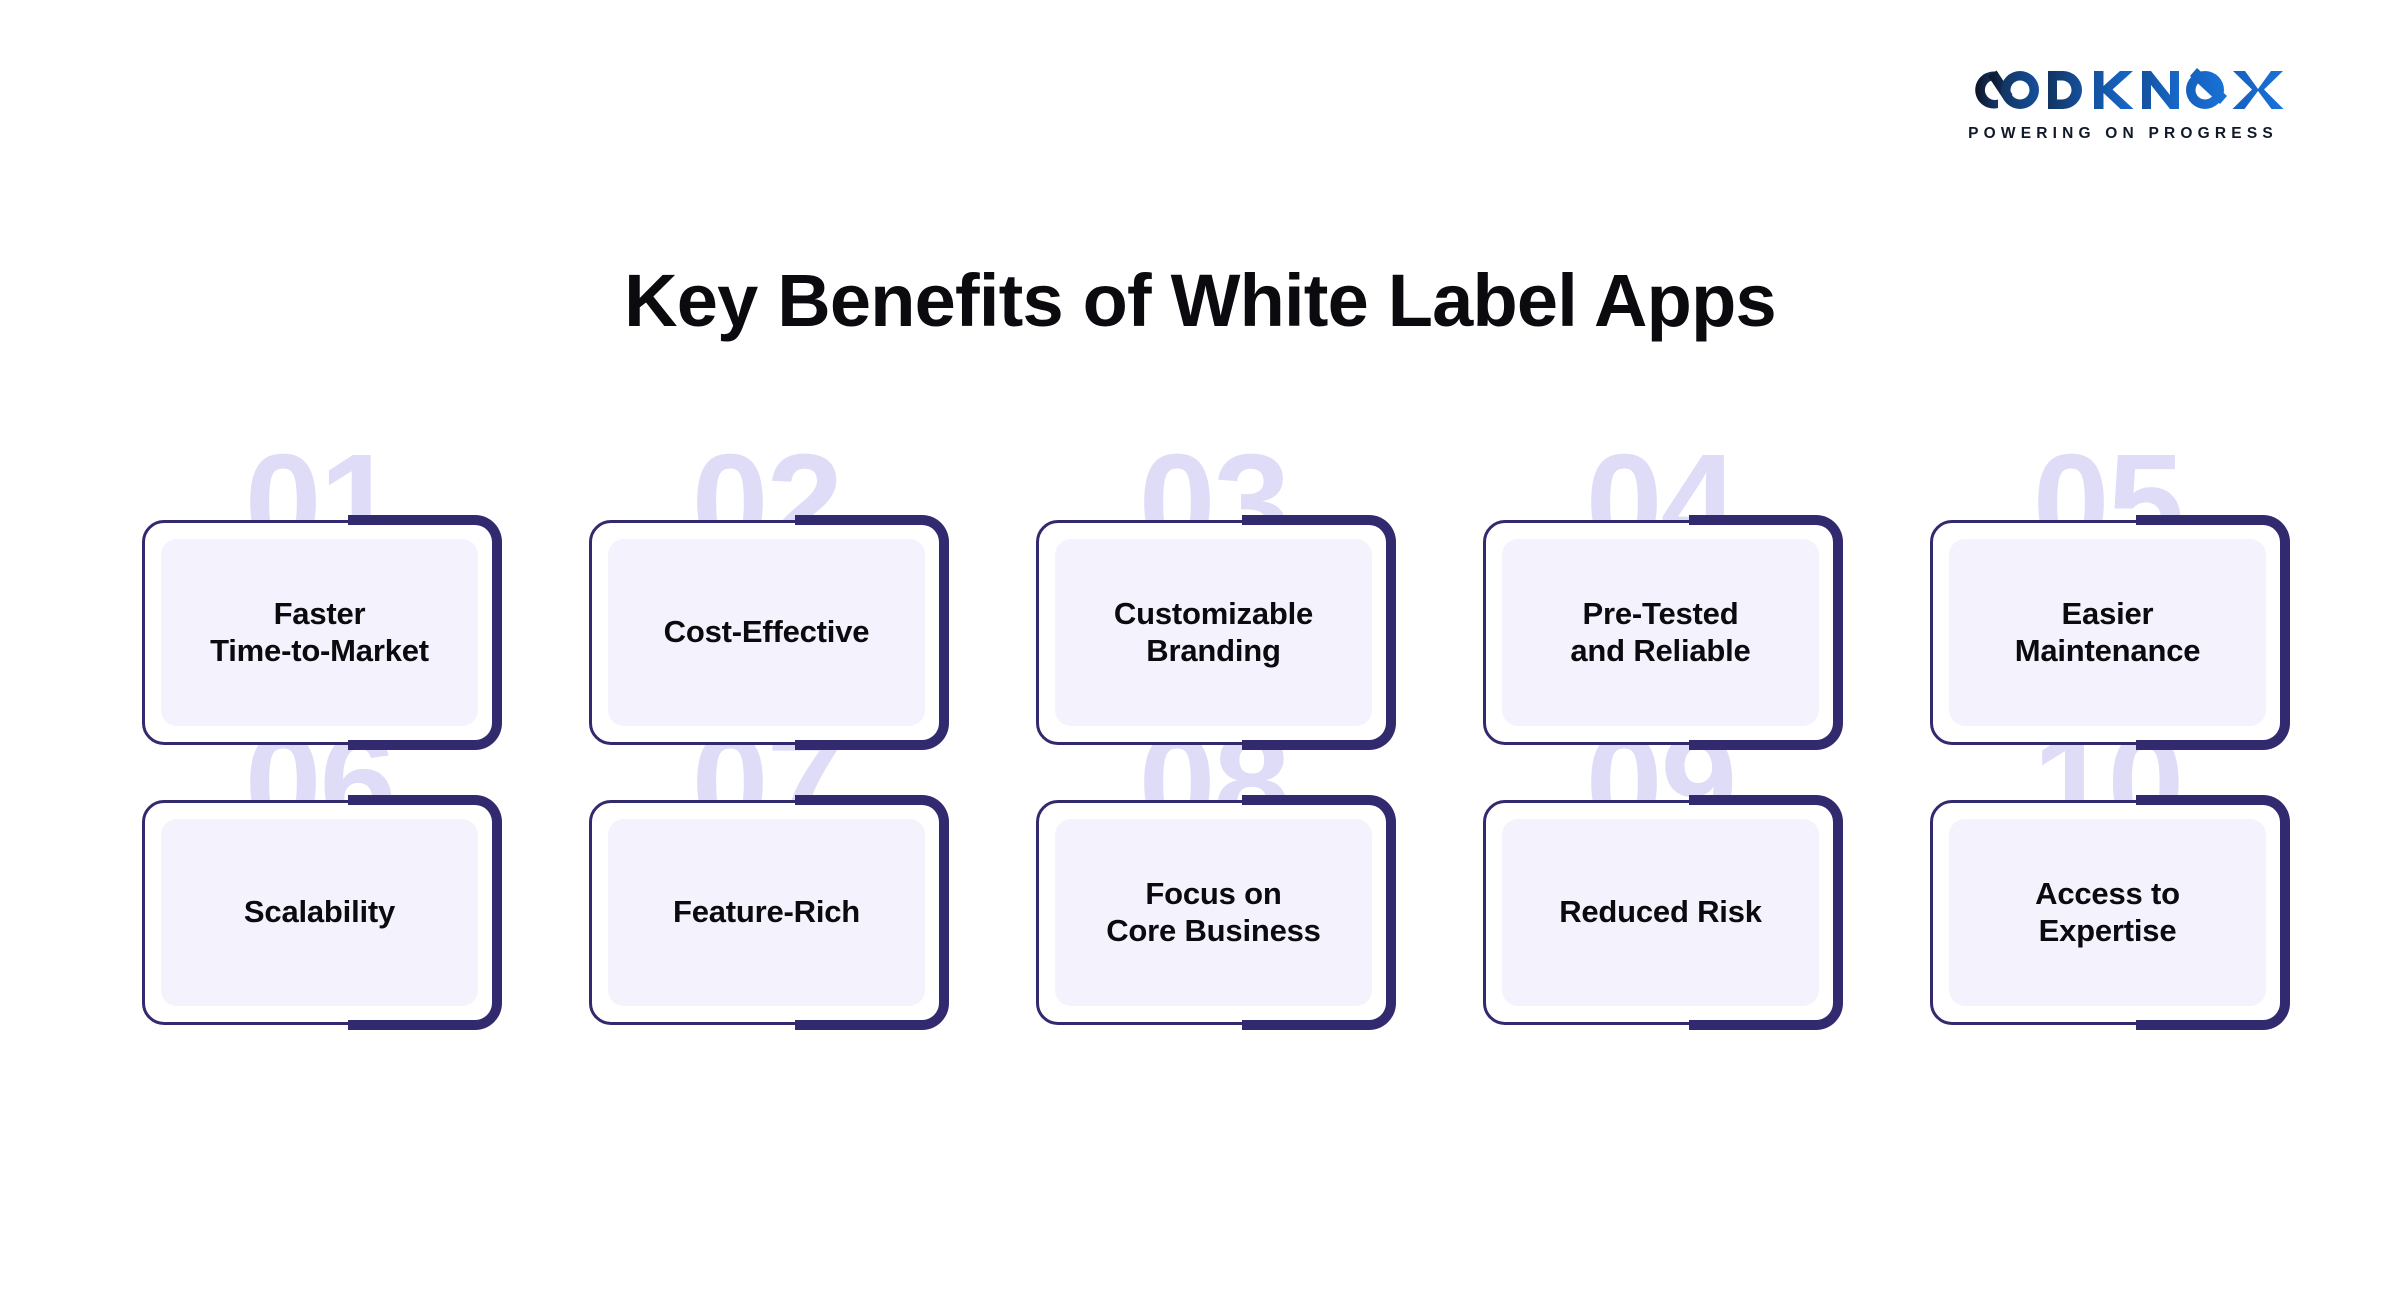 The width and height of the screenshot is (2400, 1302). I want to click on benefit-card: 06 Scalability, so click(322, 872).